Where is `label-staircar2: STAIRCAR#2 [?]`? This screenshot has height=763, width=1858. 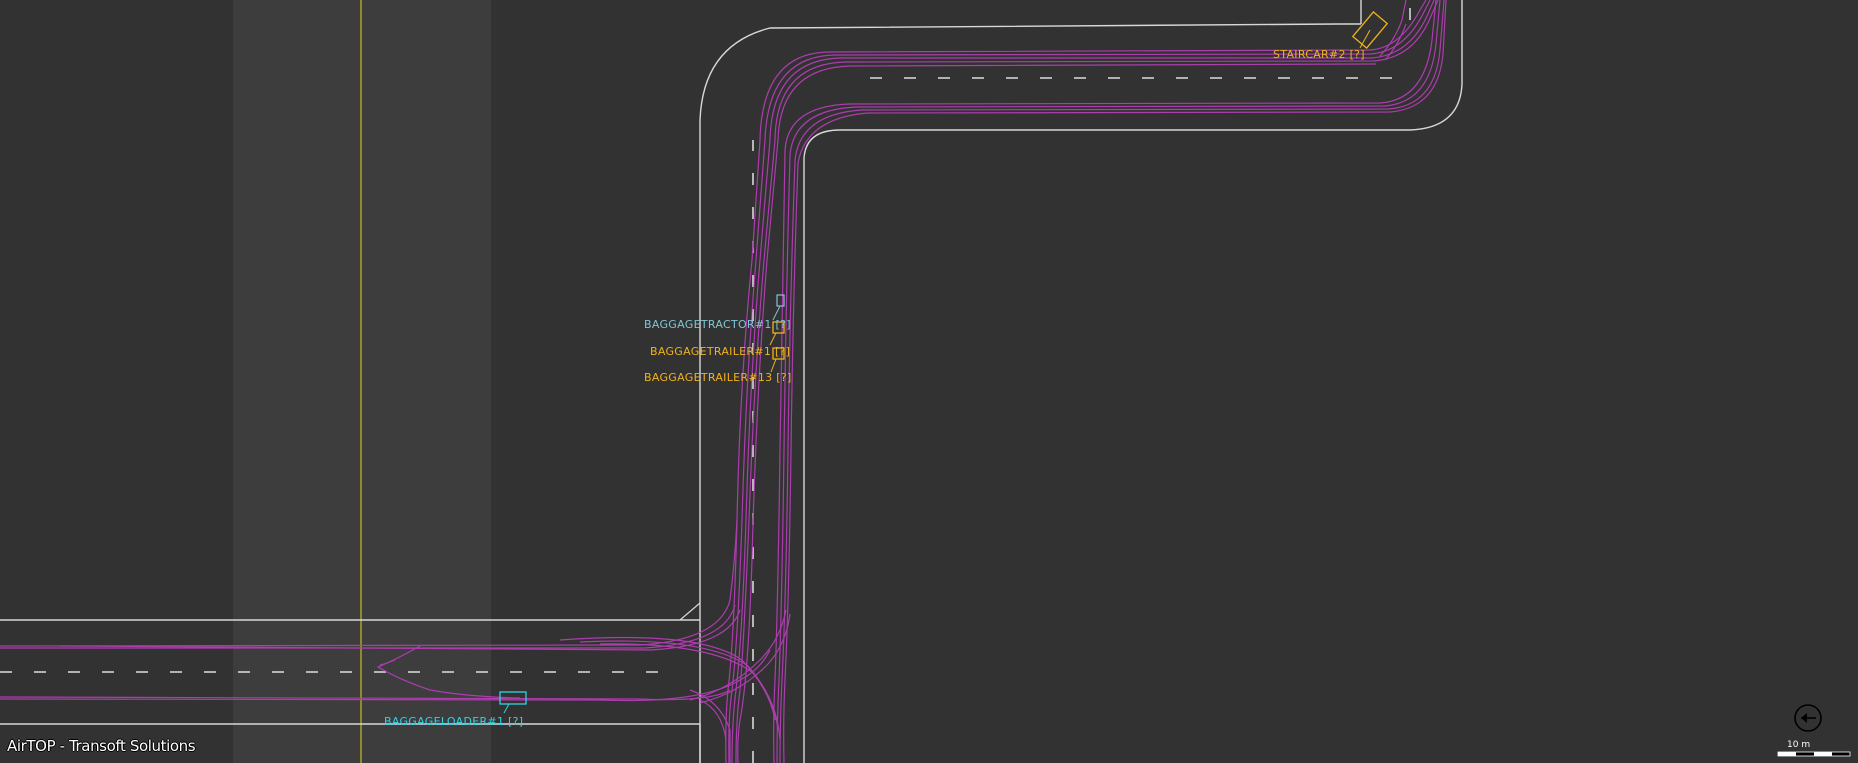
label-staircar2: STAIRCAR#2 [?] is located at coordinates (1319, 54).